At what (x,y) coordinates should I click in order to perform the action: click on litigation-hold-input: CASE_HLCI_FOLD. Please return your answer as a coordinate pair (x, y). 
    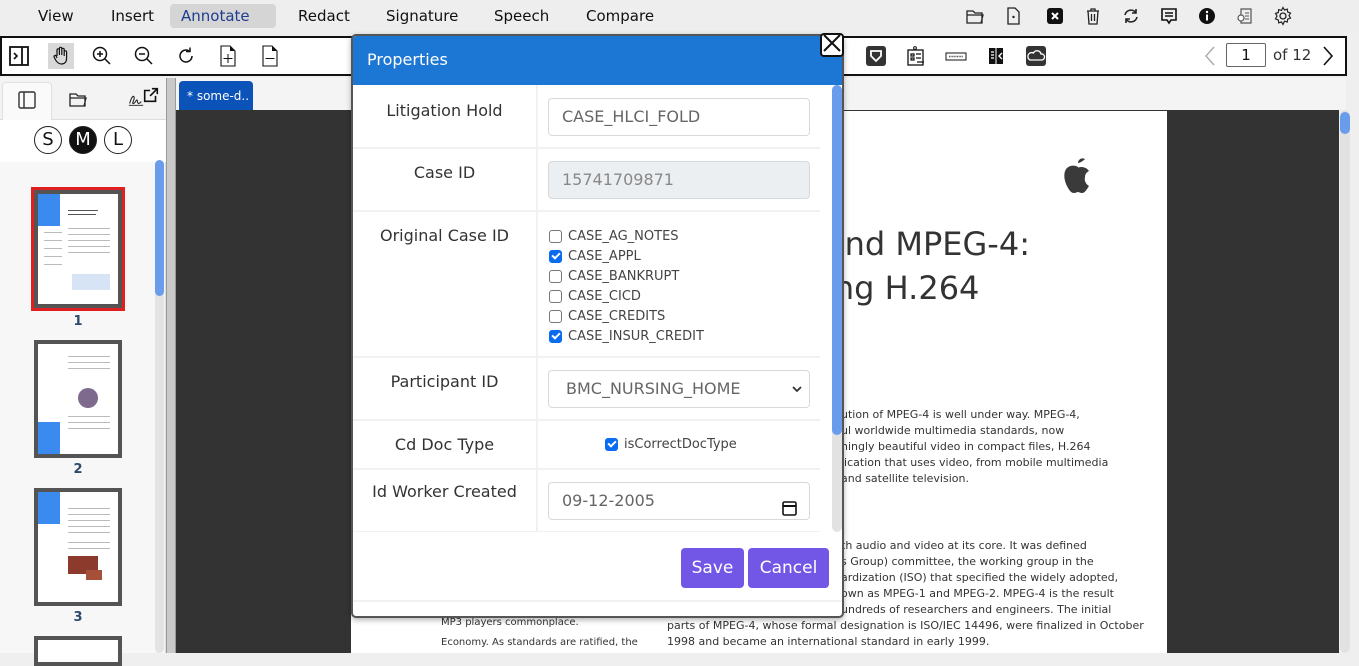
    Looking at the image, I should click on (679, 117).